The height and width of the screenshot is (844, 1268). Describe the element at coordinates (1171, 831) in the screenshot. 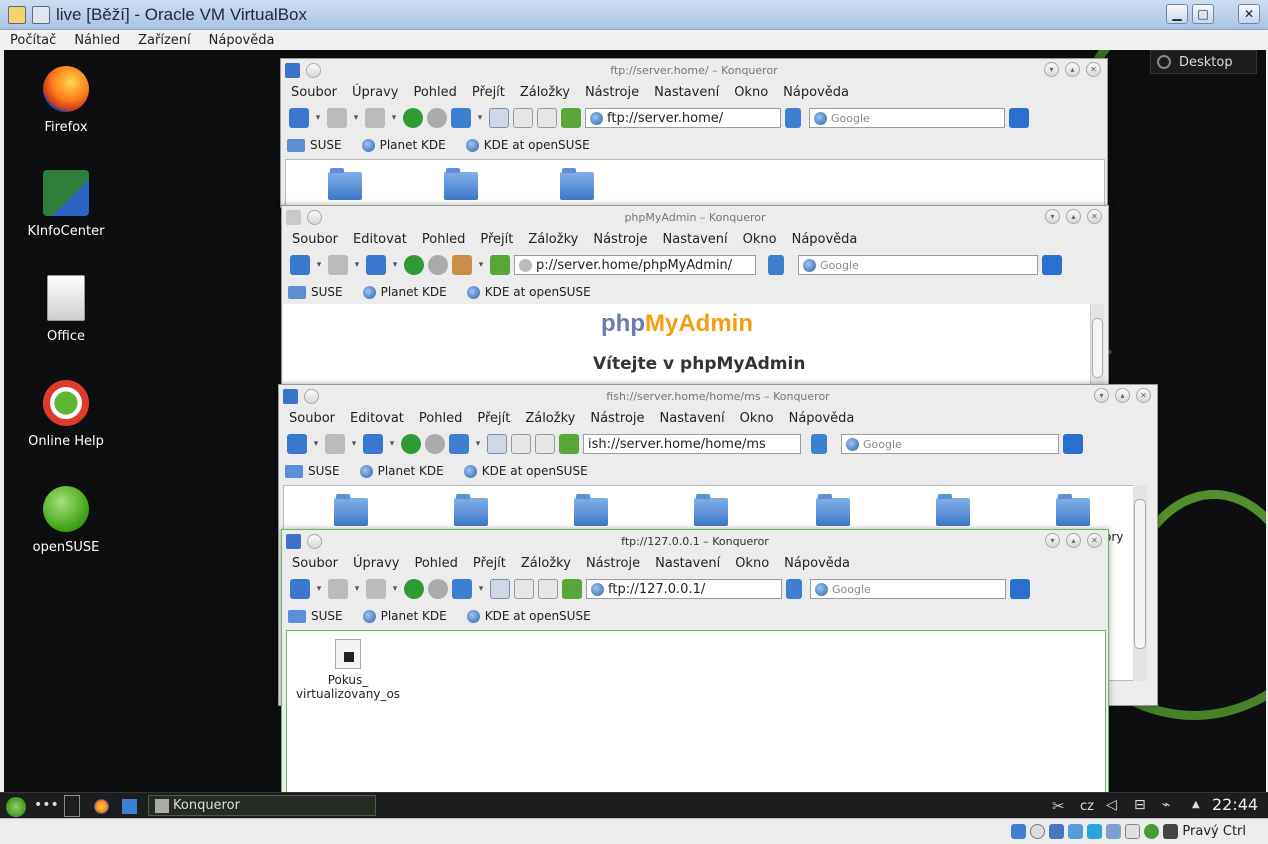

I see `host-key-icon` at that location.